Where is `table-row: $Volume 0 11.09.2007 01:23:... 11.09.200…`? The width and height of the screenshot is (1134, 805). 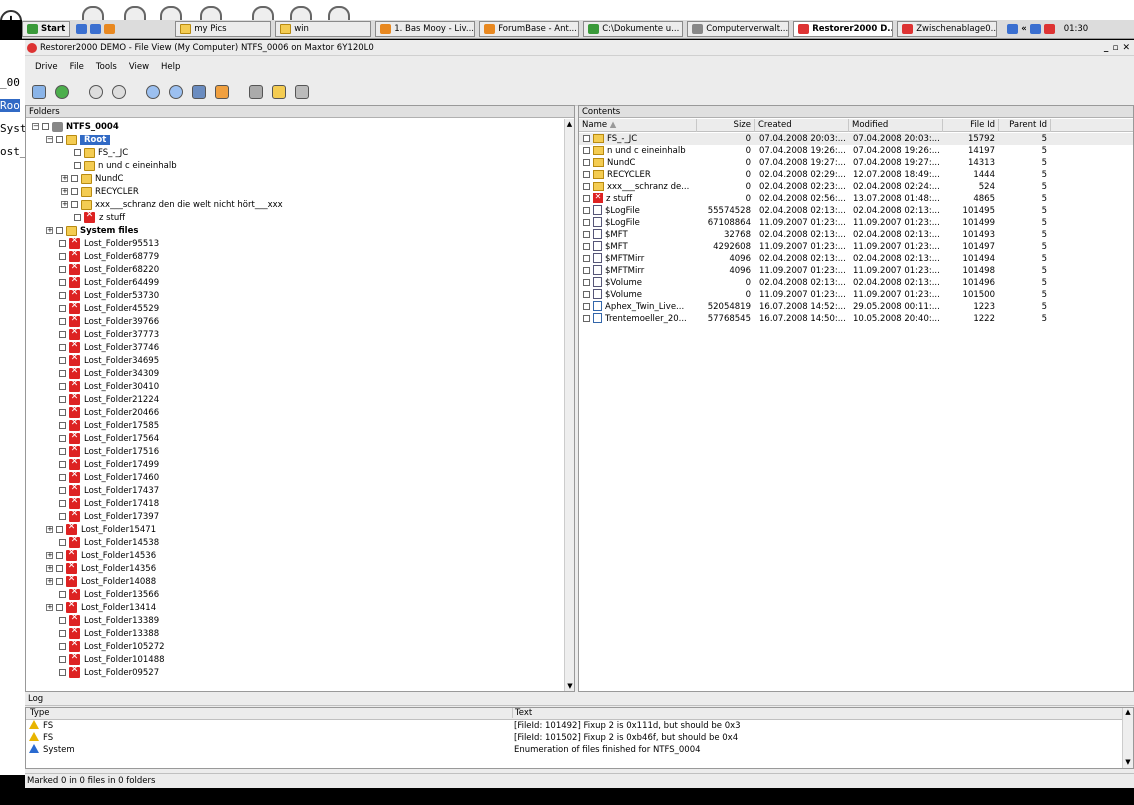
table-row: $Volume 0 11.09.2007 01:23:... 11.09.200… is located at coordinates (856, 295).